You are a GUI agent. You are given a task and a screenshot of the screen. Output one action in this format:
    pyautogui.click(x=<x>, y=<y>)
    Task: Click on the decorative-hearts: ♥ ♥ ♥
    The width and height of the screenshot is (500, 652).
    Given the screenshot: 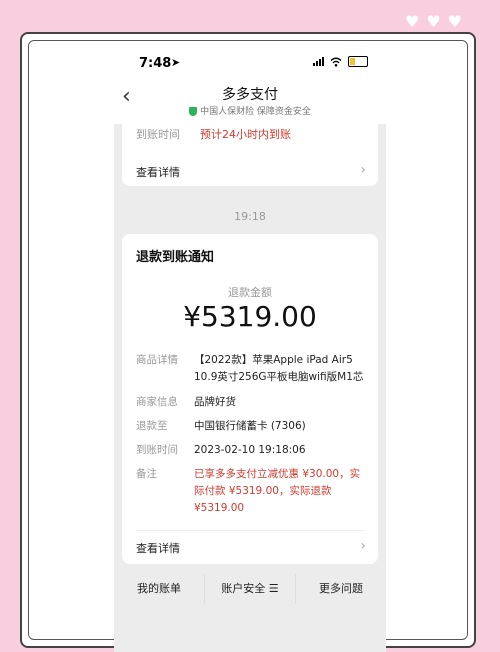 What is the action you would take?
    pyautogui.click(x=433, y=22)
    